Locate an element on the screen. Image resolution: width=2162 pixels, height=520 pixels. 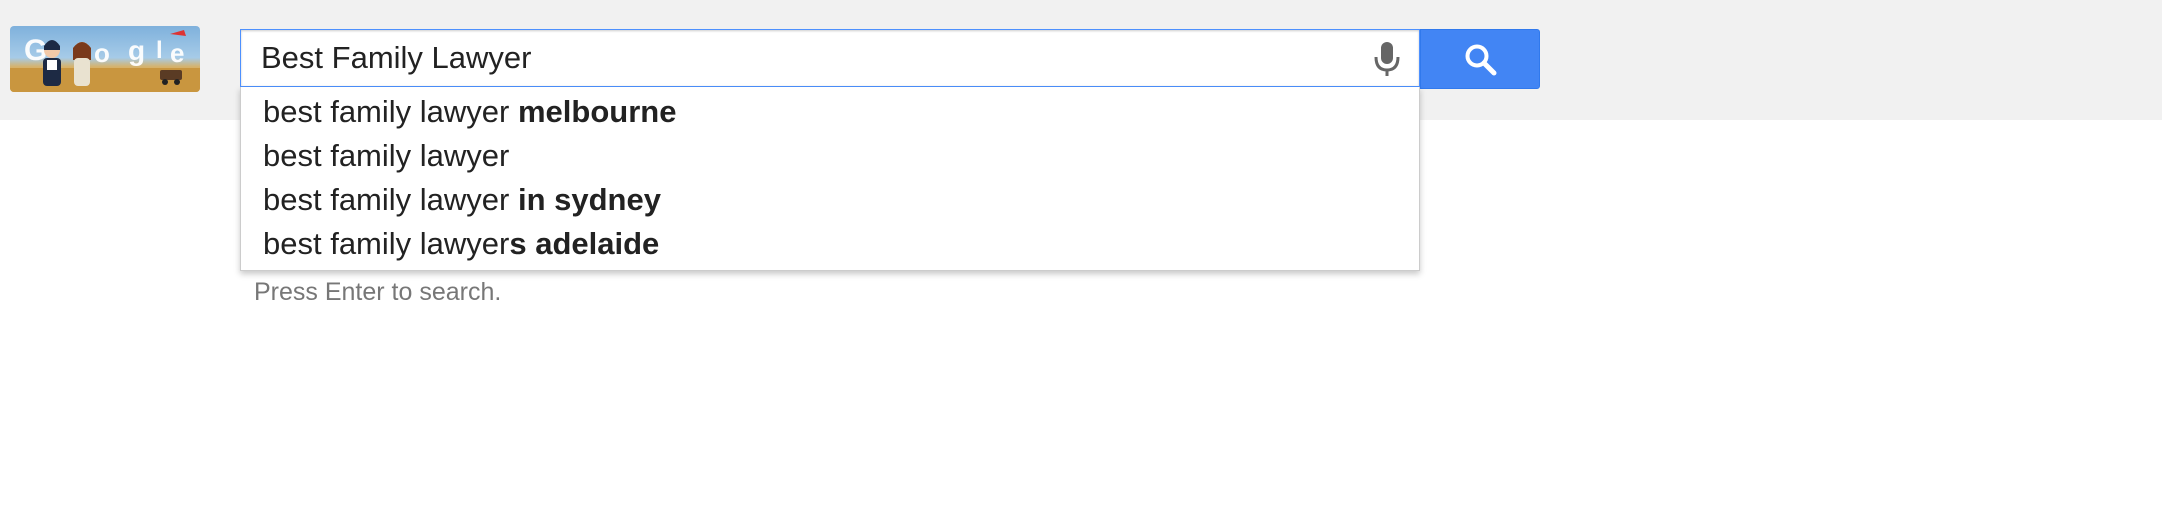
press-enter-hint: Press Enter to search. is located at coordinates (378, 292).